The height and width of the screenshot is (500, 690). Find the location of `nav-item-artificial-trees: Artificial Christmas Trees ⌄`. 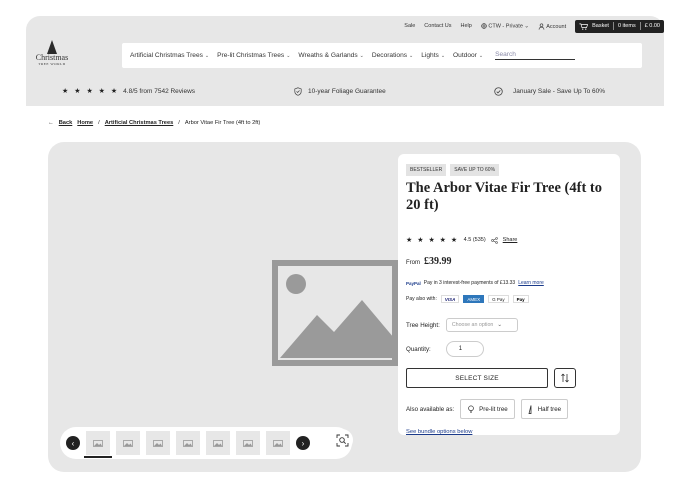

nav-item-artificial-trees: Artificial Christmas Trees ⌄ is located at coordinates (169, 55).